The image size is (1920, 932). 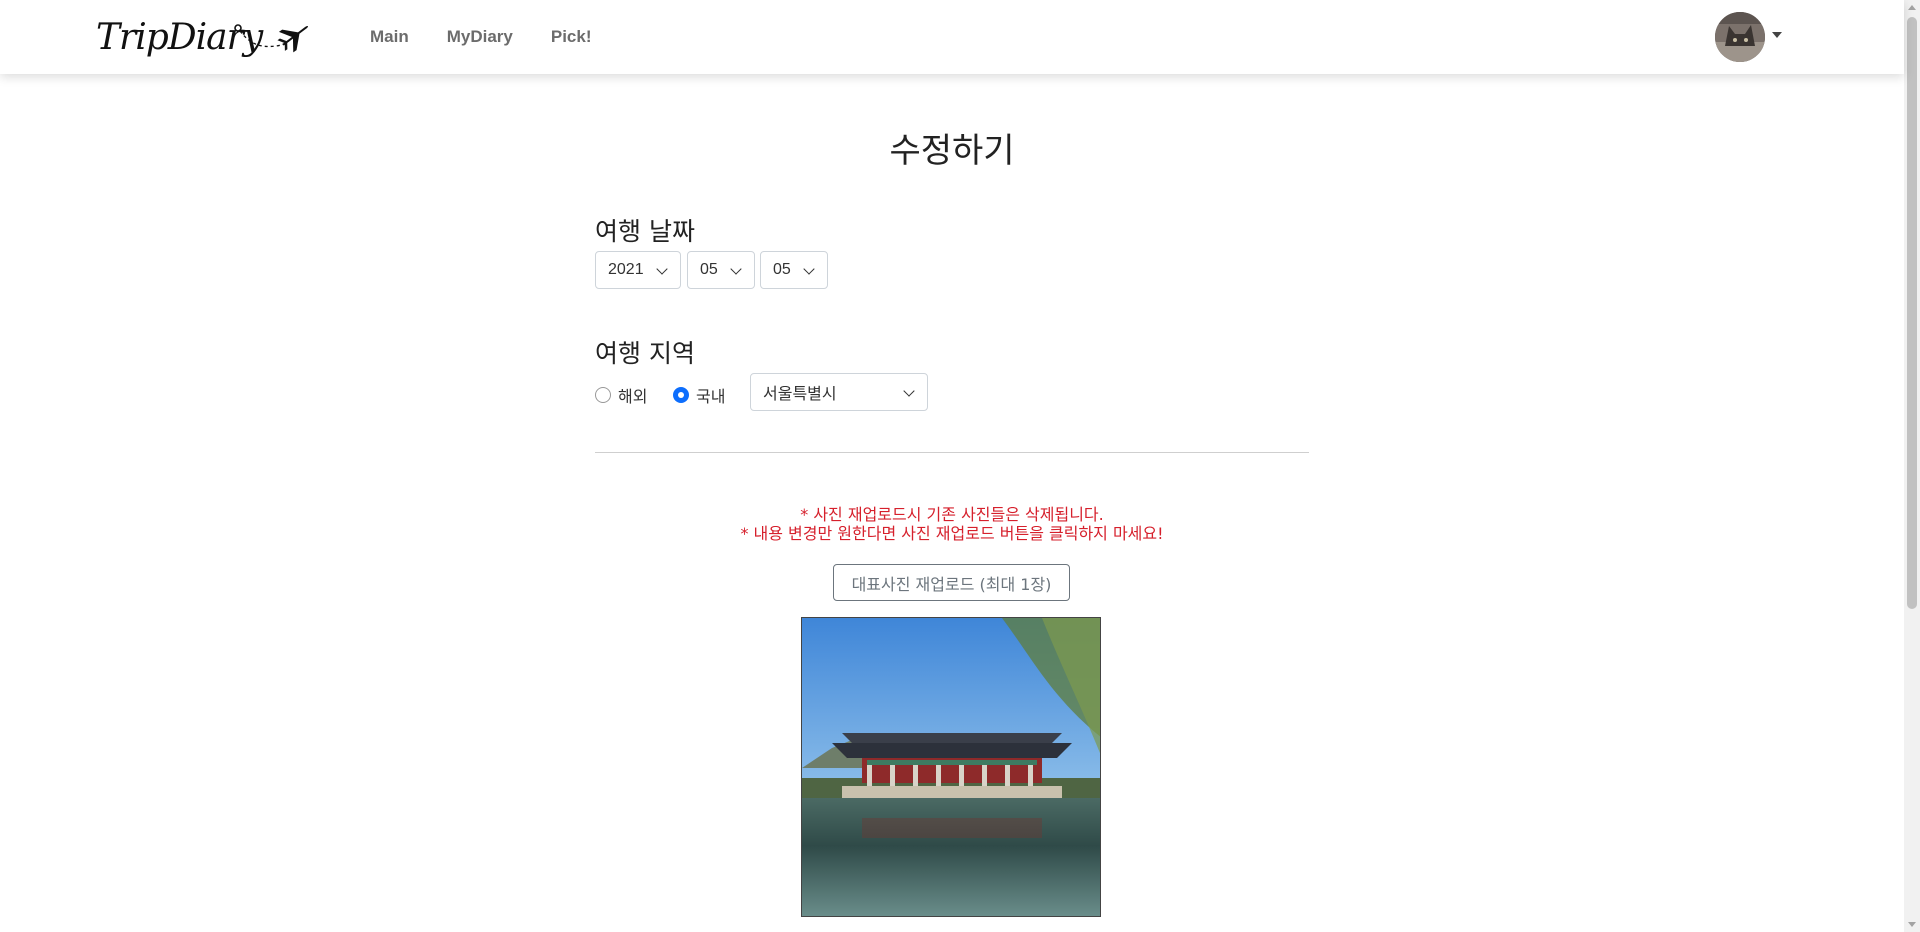 I want to click on scrollbar, so click(x=1912, y=466).